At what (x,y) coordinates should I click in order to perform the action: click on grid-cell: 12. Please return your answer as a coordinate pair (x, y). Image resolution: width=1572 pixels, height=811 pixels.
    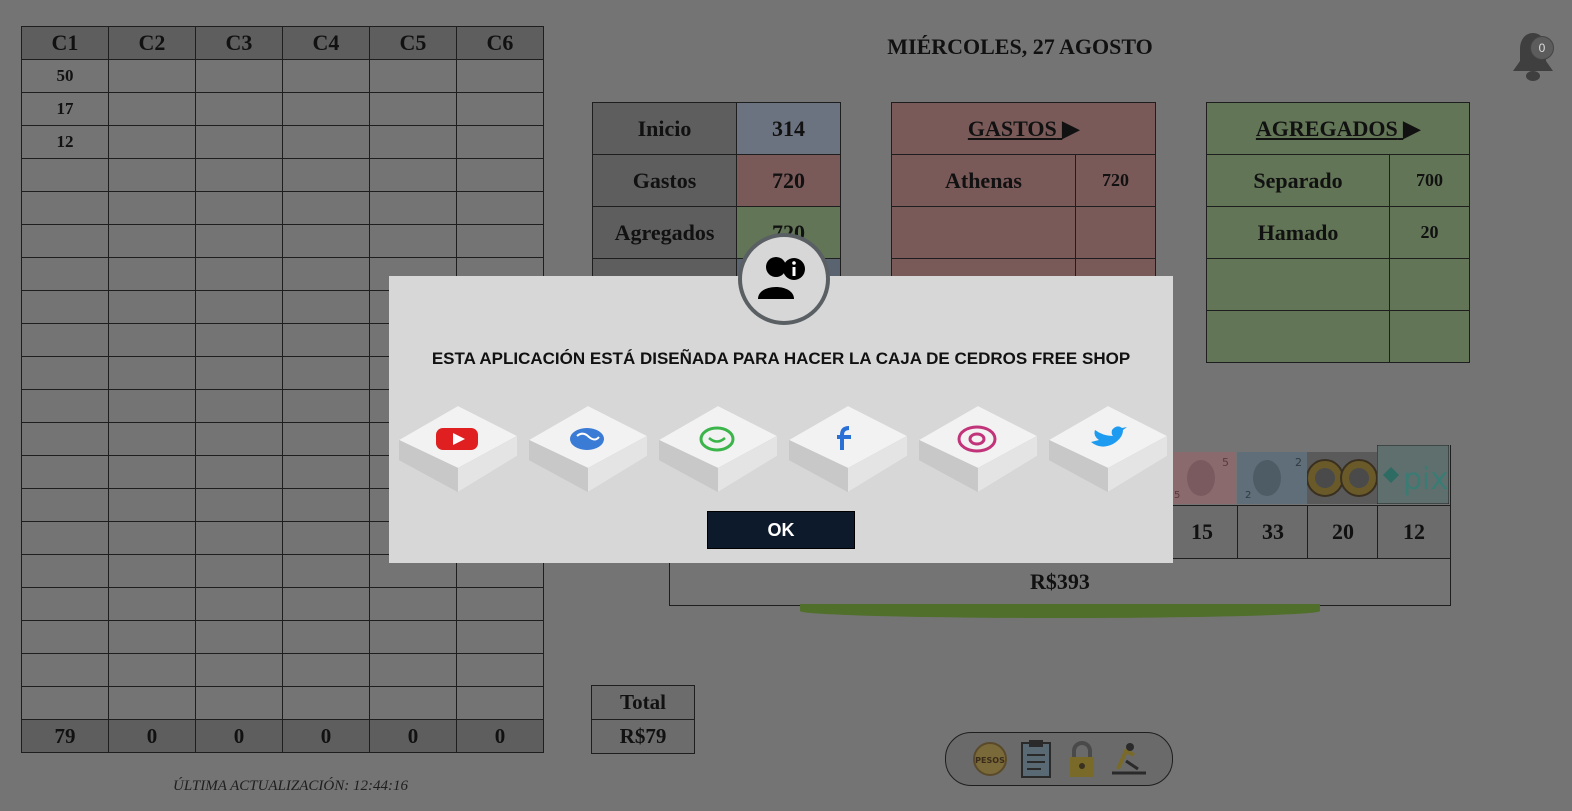
    Looking at the image, I should click on (65, 142).